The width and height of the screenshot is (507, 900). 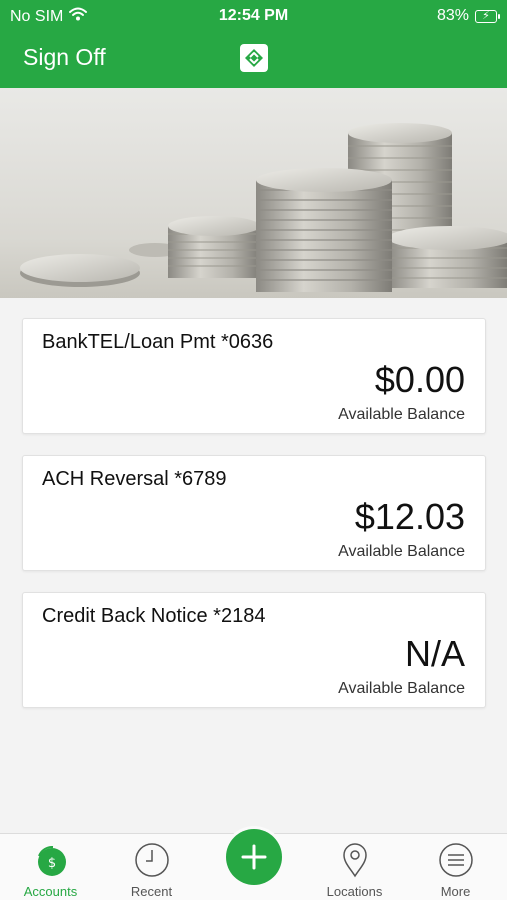 I want to click on account-balance: $0.00, so click(x=419, y=379).